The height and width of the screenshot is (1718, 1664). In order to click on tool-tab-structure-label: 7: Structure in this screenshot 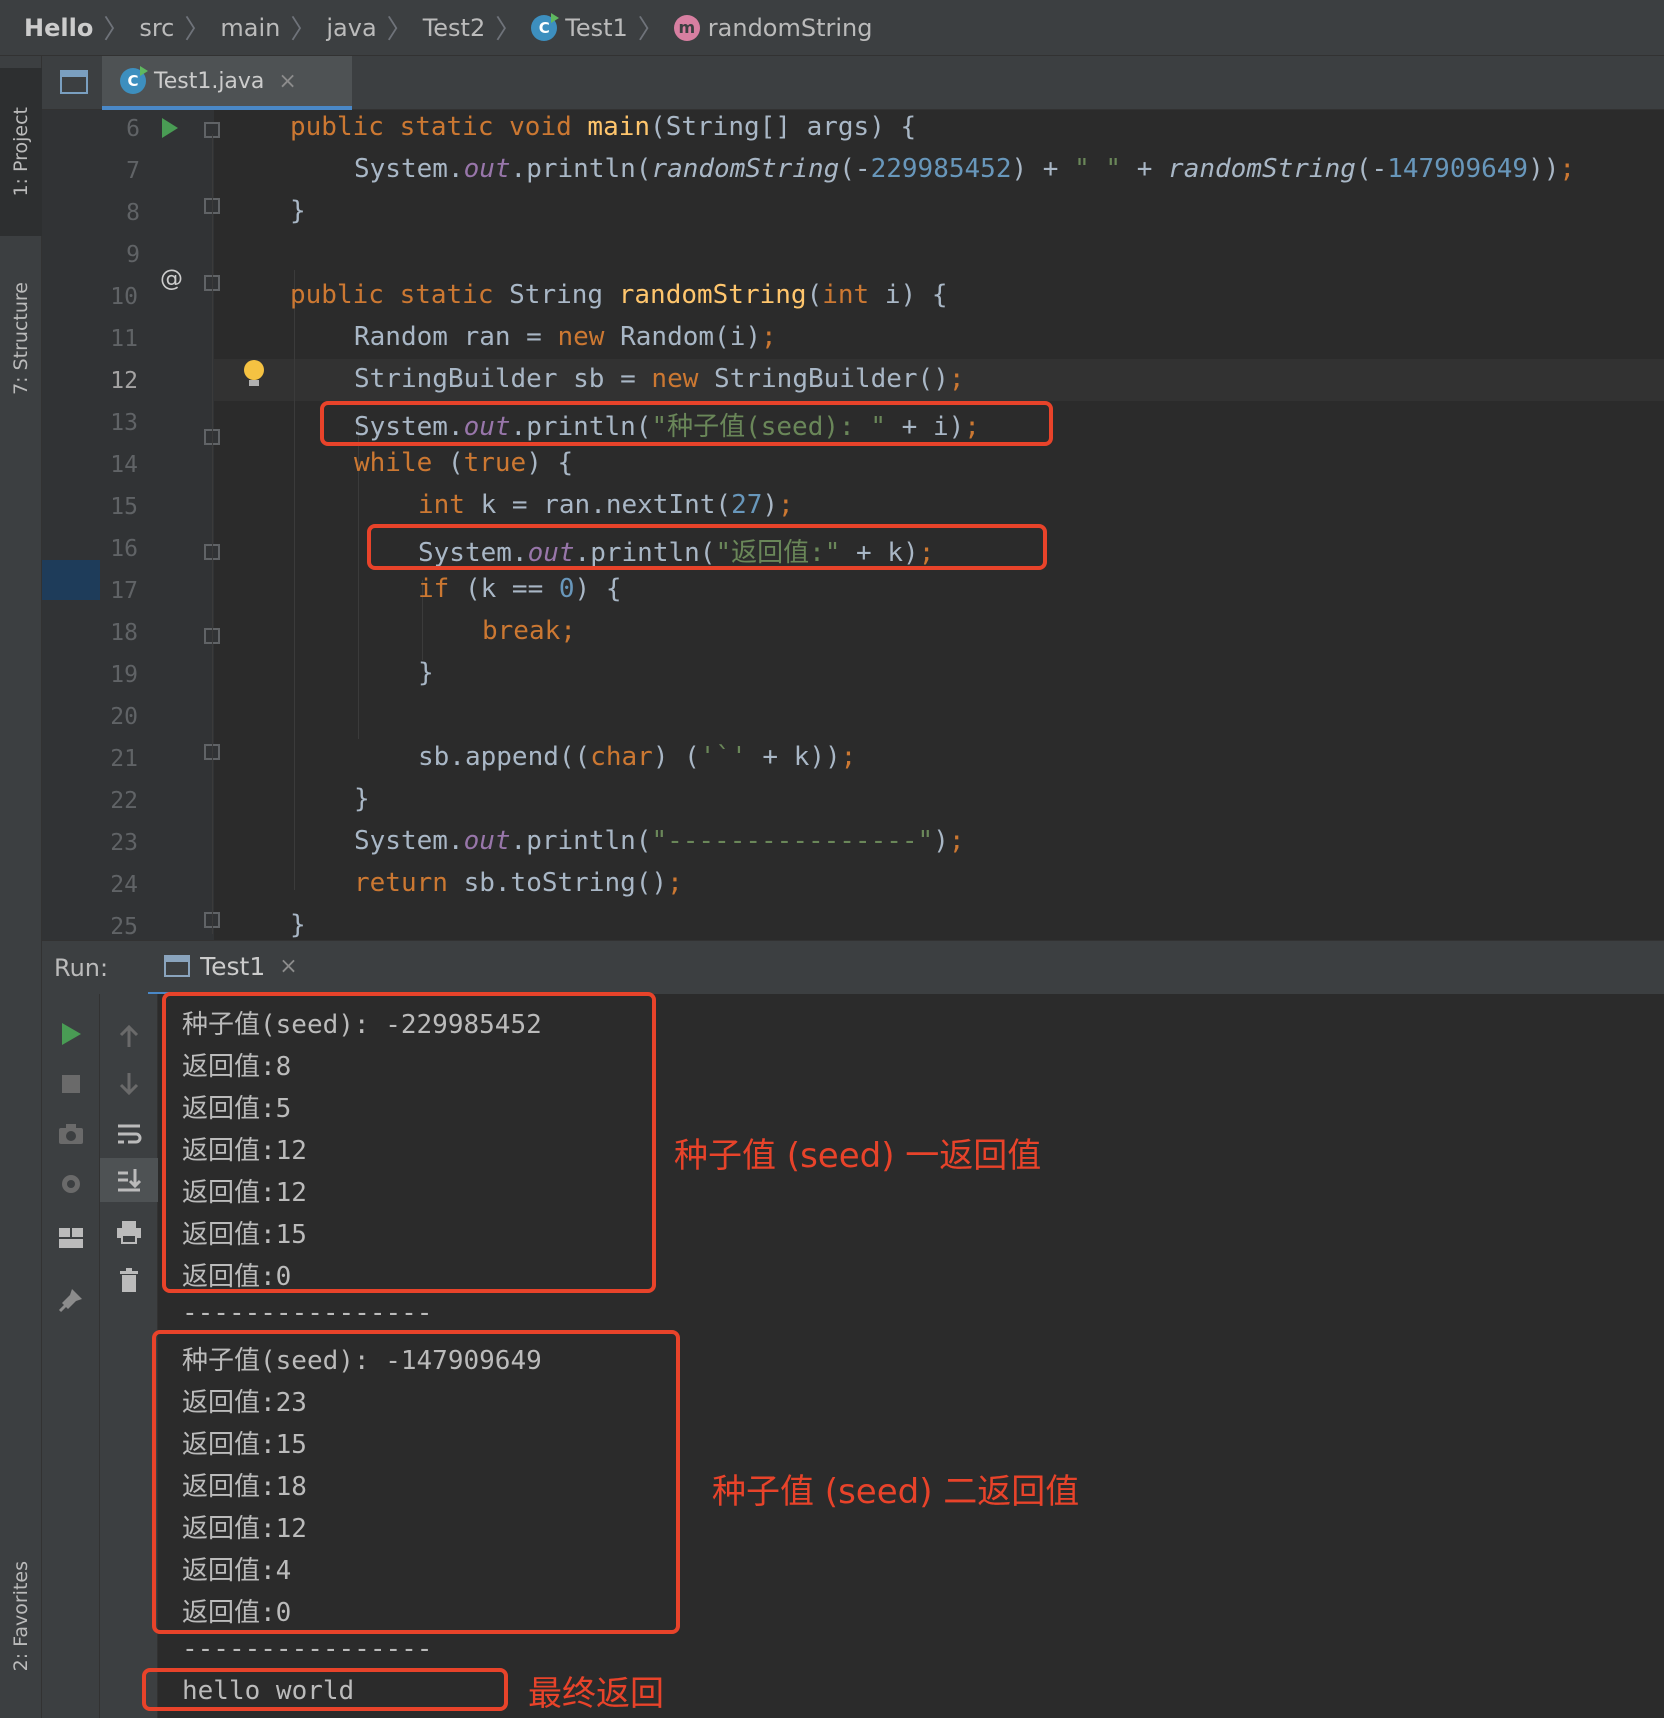, I will do `click(21, 338)`.